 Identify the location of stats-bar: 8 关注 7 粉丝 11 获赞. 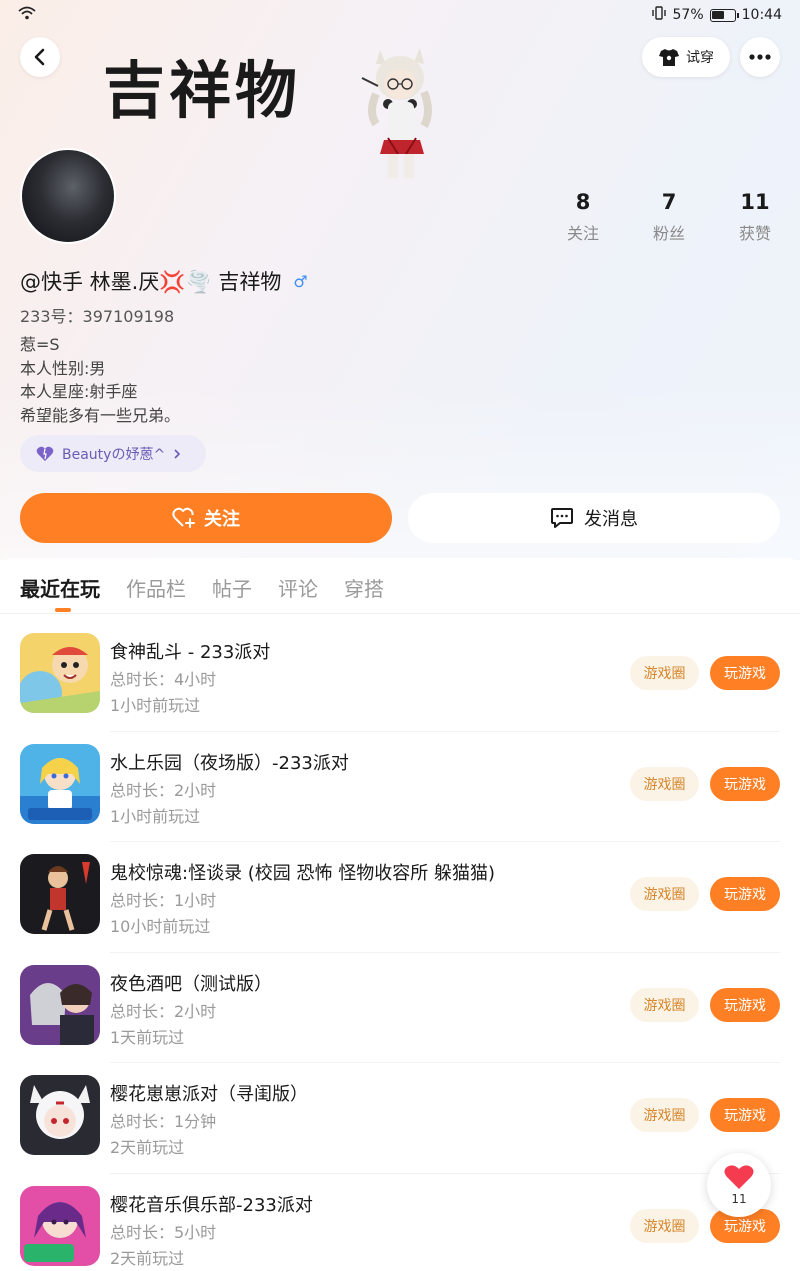
(670, 217).